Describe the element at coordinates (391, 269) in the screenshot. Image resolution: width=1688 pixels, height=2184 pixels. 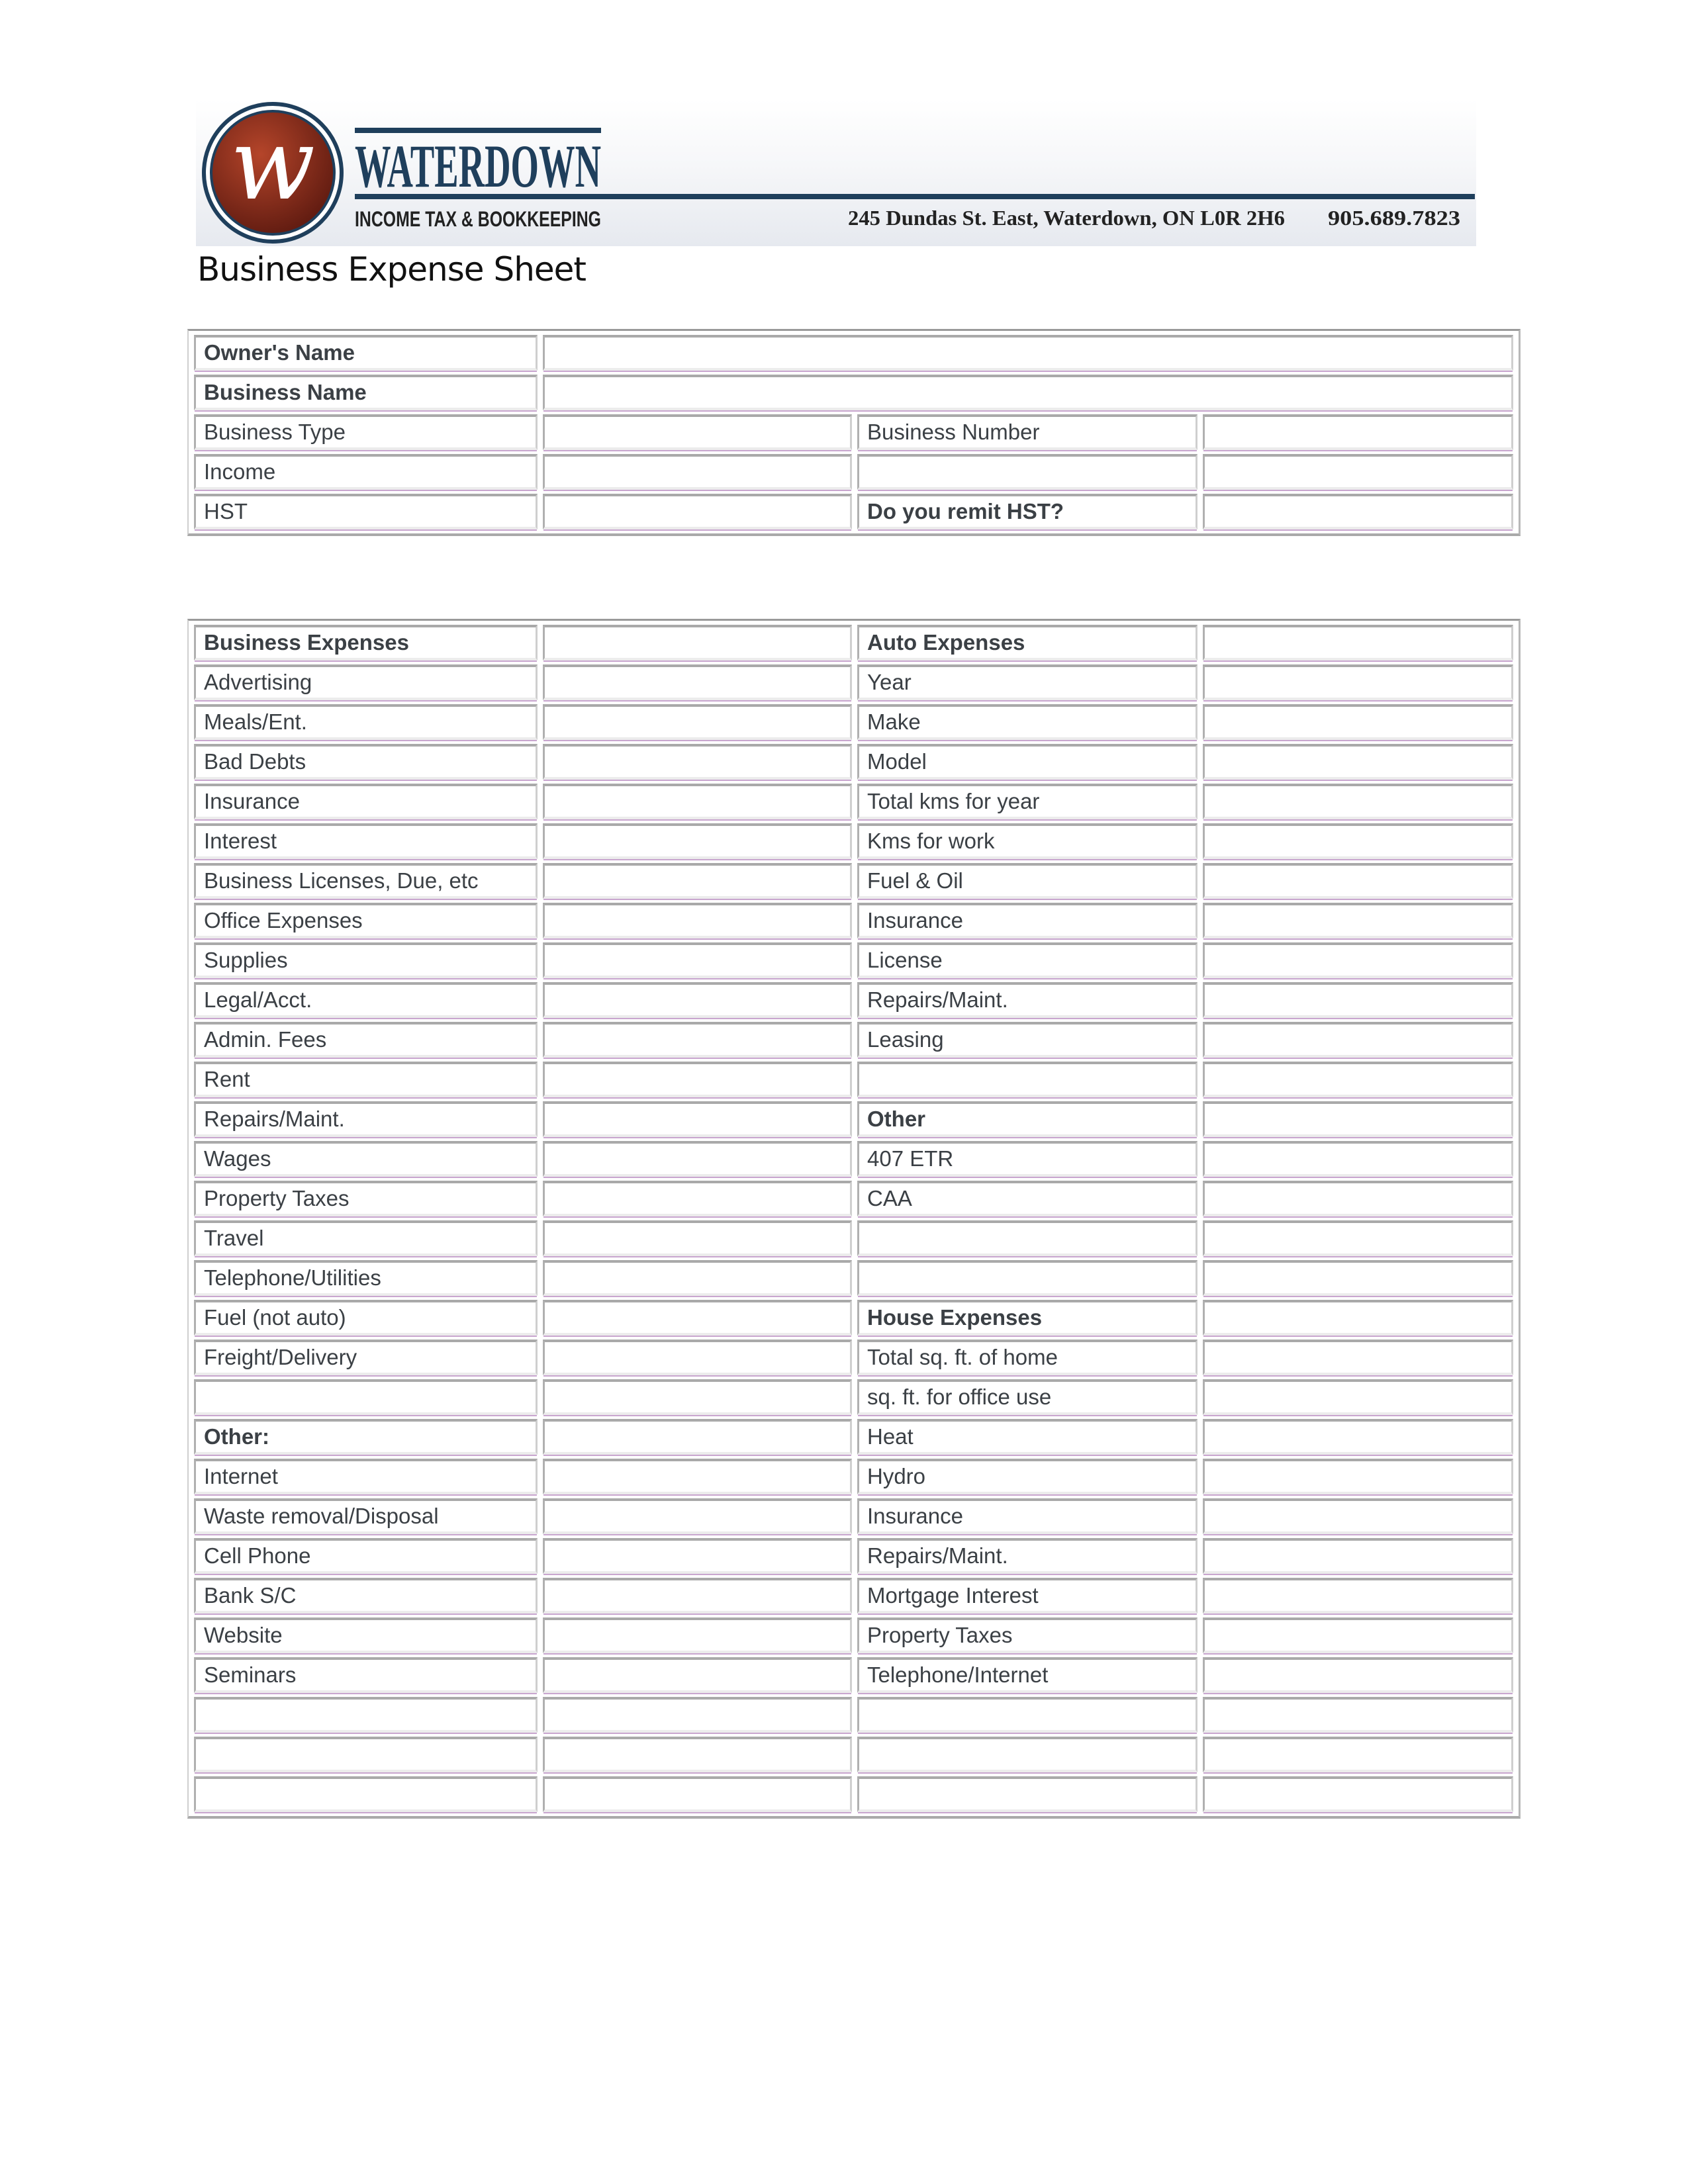
I see `page-title: Business Expense Sheet` at that location.